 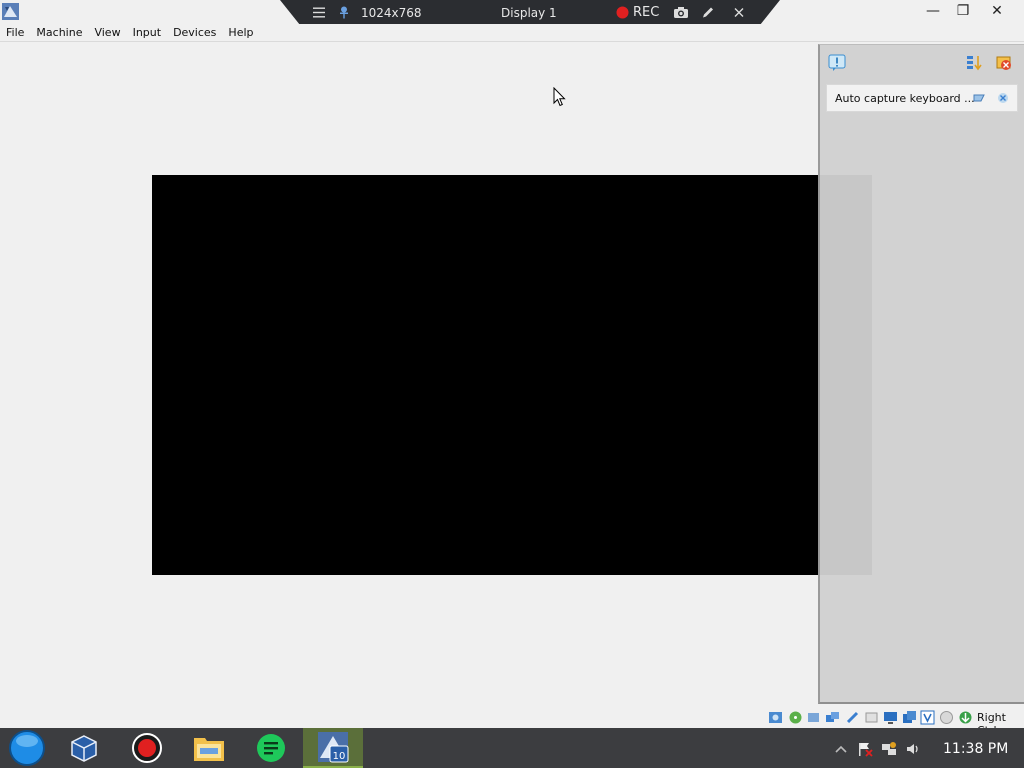 I want to click on record-dot-icon, so click(x=622, y=12).